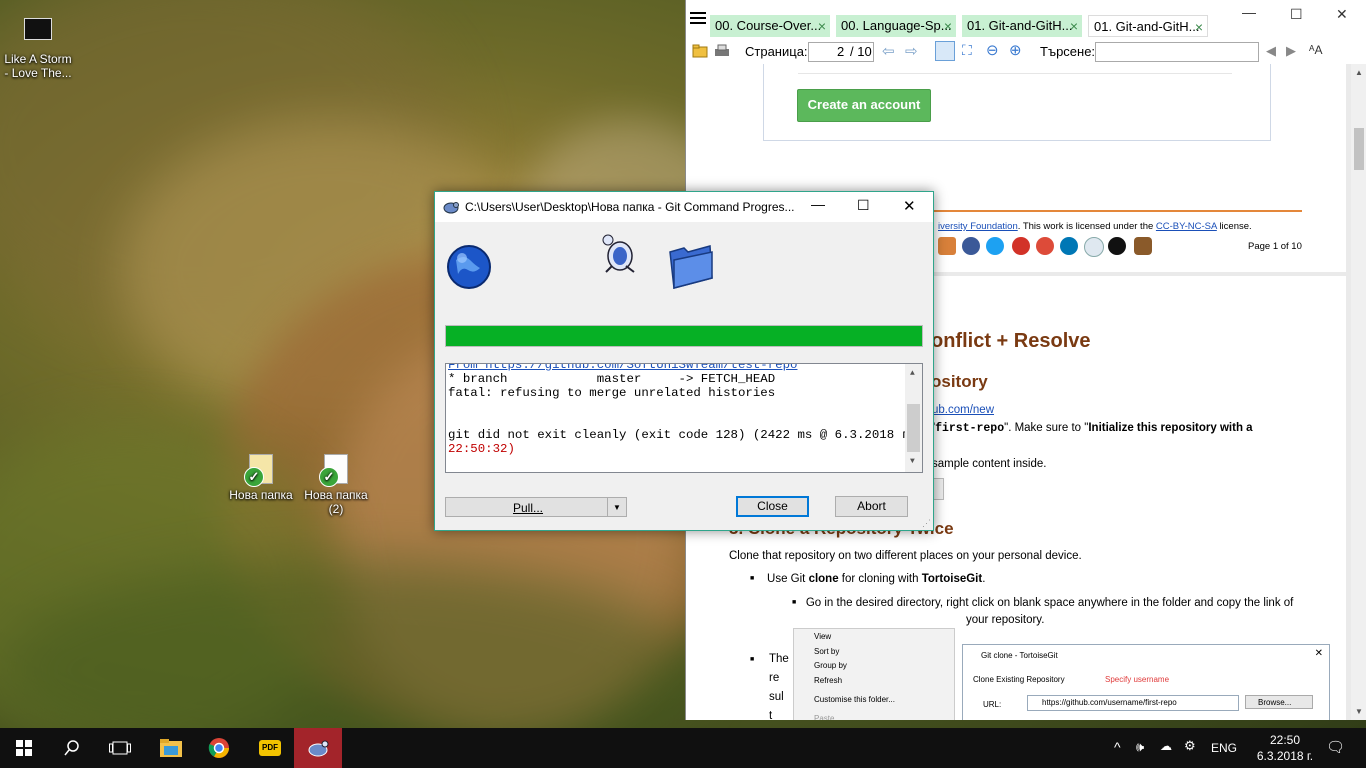 The height and width of the screenshot is (768, 1366). I want to click on zoom-out-icon: ⊖, so click(992, 50).